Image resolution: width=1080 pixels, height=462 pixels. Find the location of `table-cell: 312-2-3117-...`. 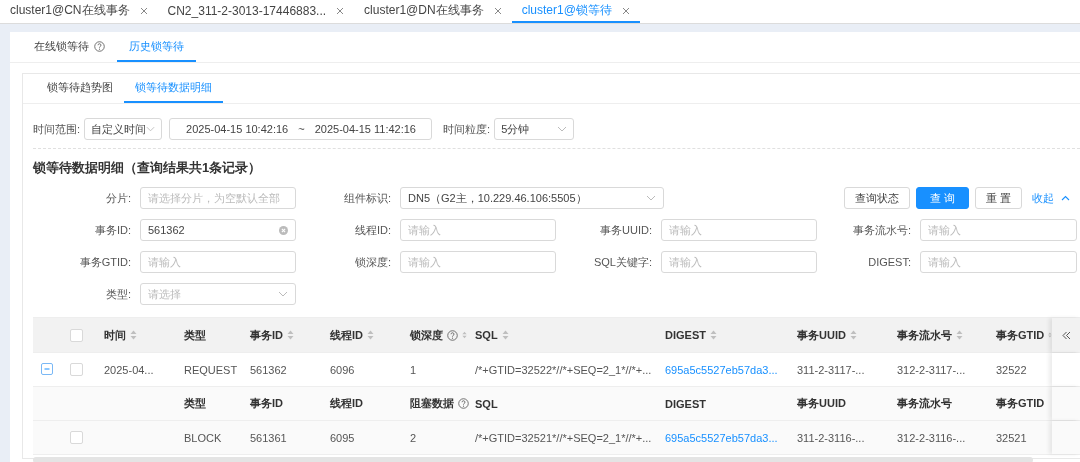

table-cell: 312-2-3117-... is located at coordinates (931, 369).